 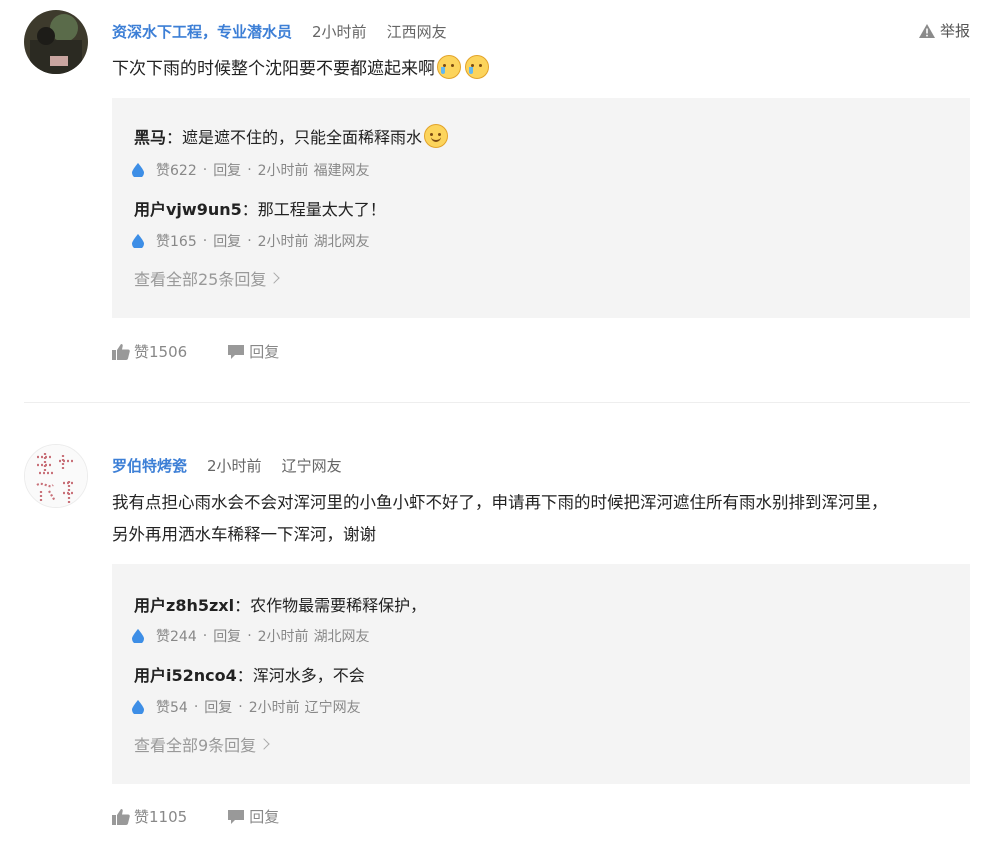 I want to click on reply-meta: 赞165 · 回复 · 2小时前 湖北网友, so click(x=251, y=241).